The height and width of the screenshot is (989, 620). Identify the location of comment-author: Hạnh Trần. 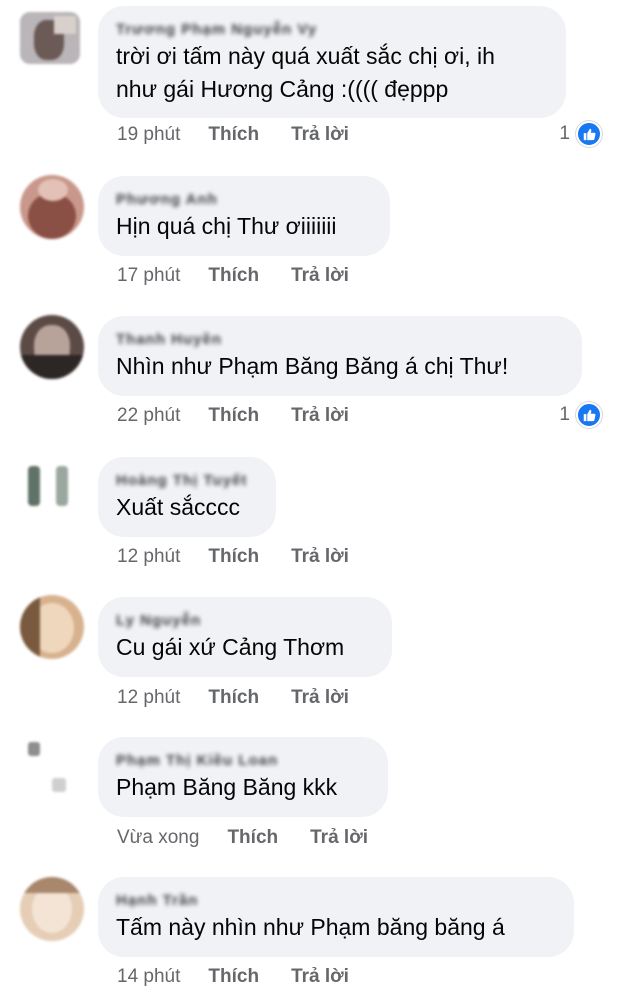
(157, 901).